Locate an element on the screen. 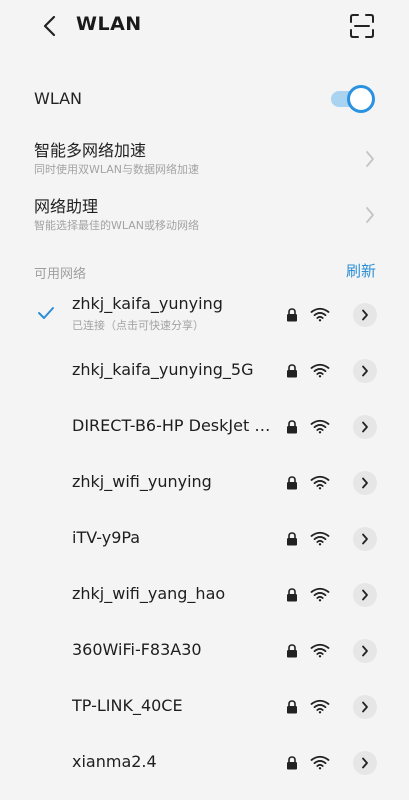 This screenshot has height=800, width=409. network-name: iTV-y9Pa is located at coordinates (106, 537).